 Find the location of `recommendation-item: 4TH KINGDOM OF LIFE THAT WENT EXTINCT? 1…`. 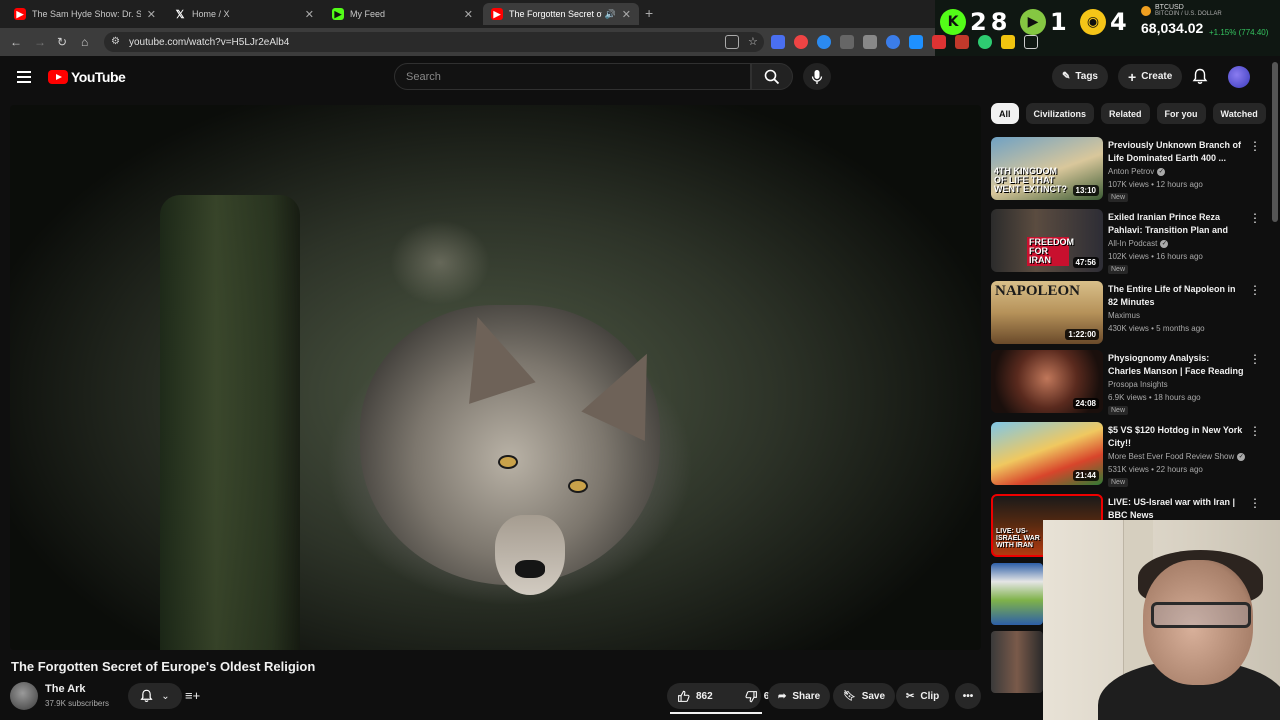

recommendation-item: 4TH KINGDOM OF LIFE THAT WENT EXTINCT? 1… is located at coordinates (1126, 170).